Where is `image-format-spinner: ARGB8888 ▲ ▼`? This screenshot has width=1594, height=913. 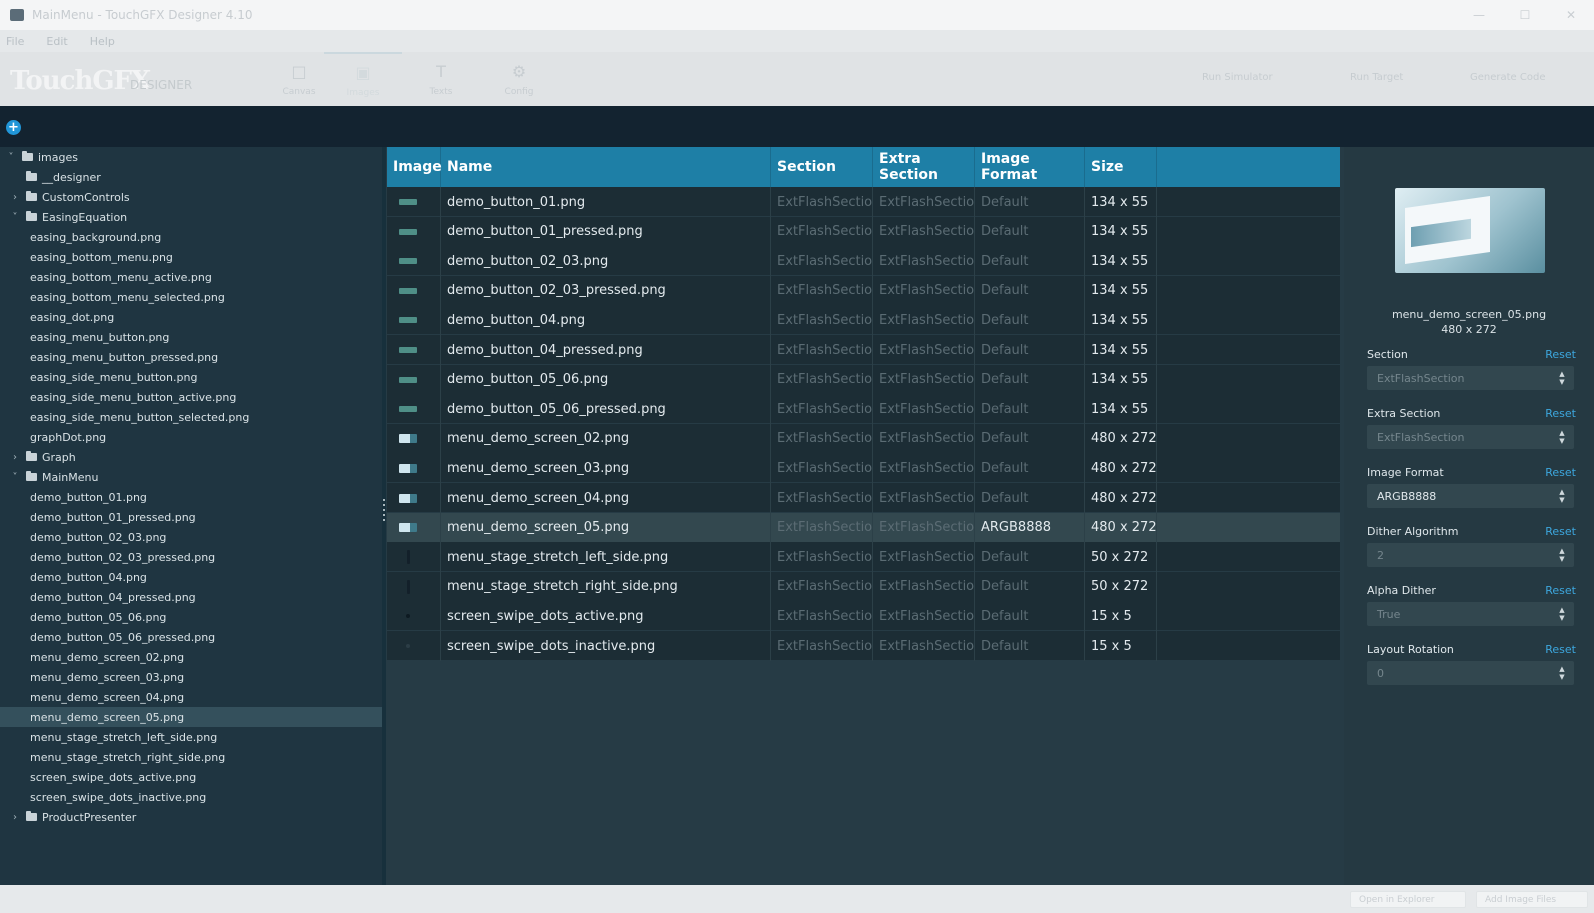 image-format-spinner: ARGB8888 ▲ ▼ is located at coordinates (1470, 496).